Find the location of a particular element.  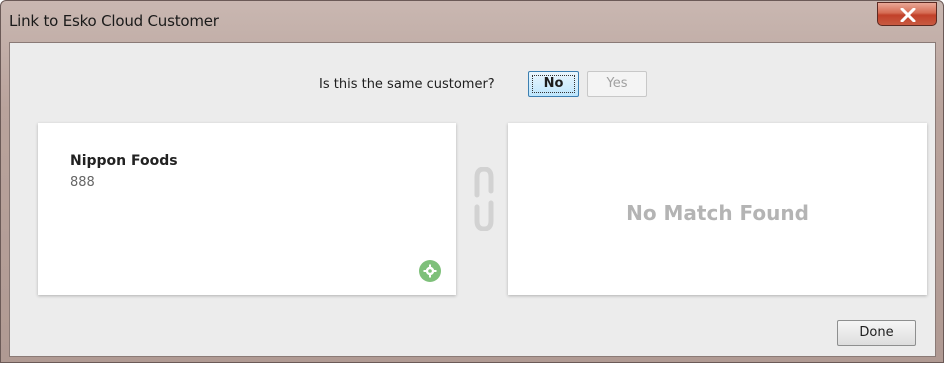

close-button is located at coordinates (907, 14).